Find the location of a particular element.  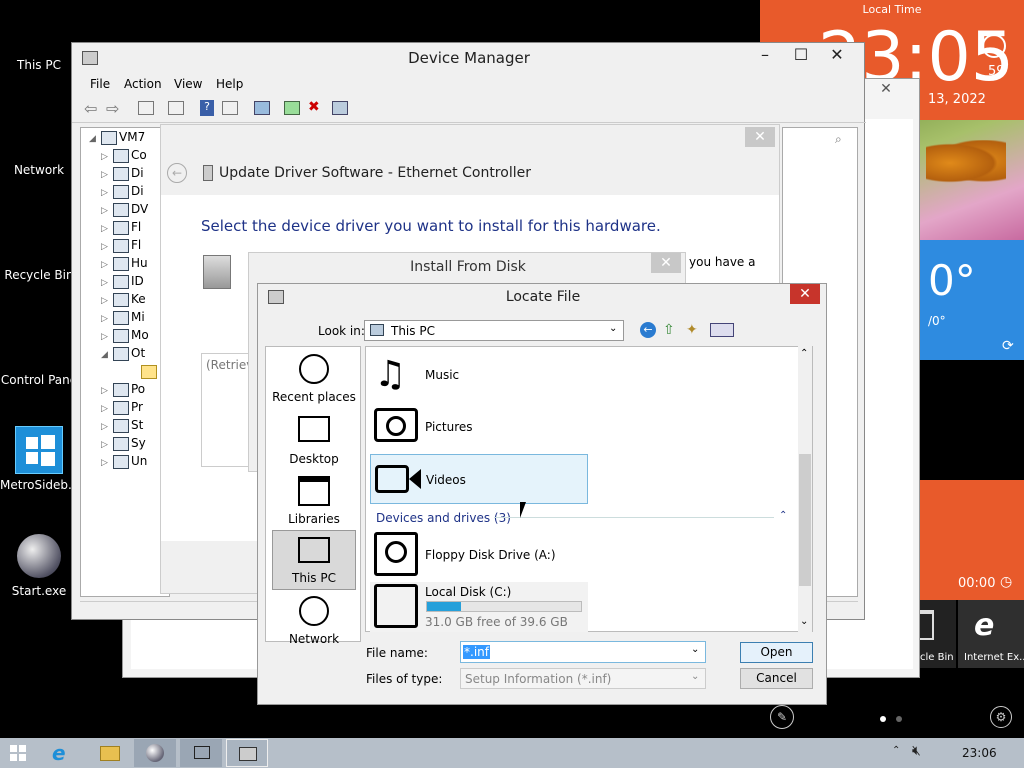

files-of-type-label: Files of type: is located at coordinates (404, 679).